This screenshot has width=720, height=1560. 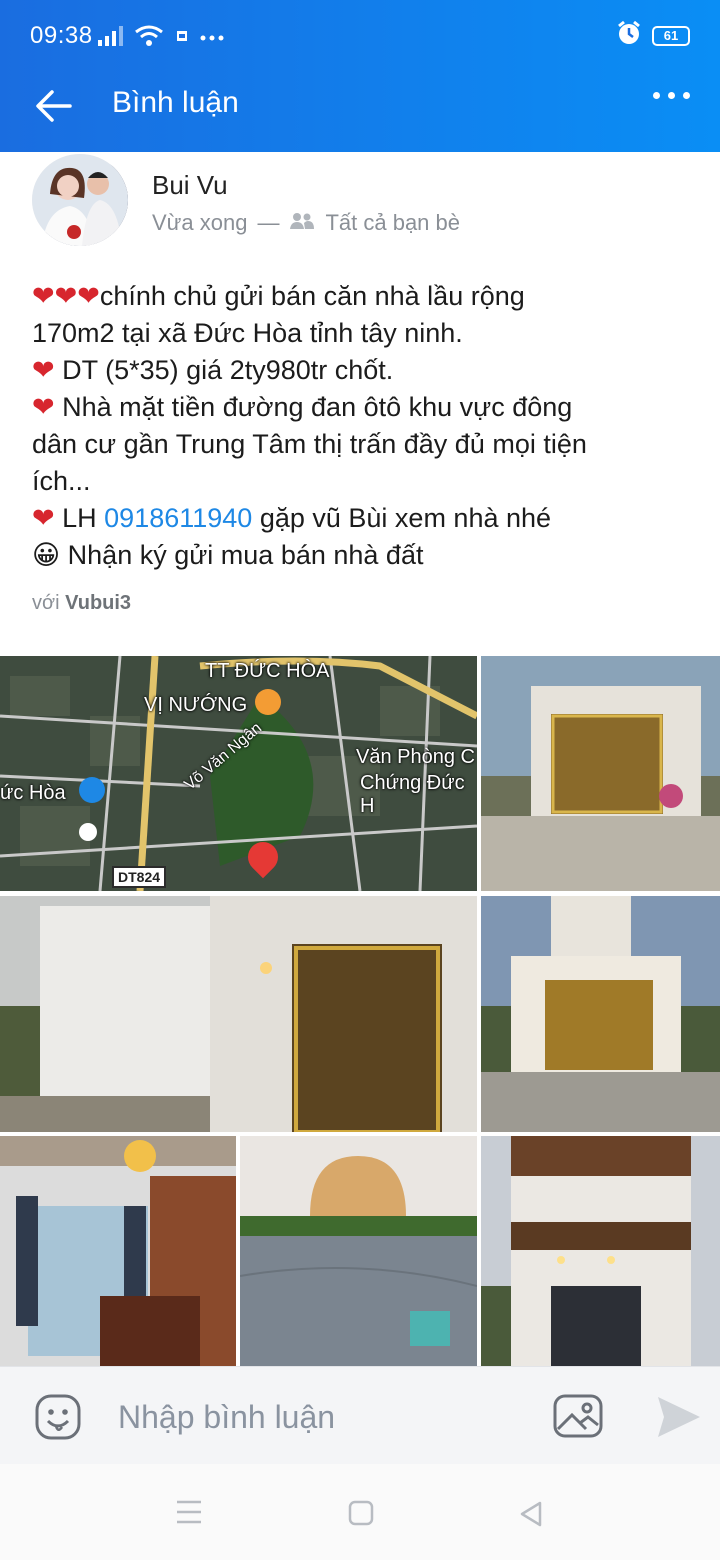 I want to click on contact-suffix: gặp vũ Bùi xem nhà nhé, so click(x=402, y=518).